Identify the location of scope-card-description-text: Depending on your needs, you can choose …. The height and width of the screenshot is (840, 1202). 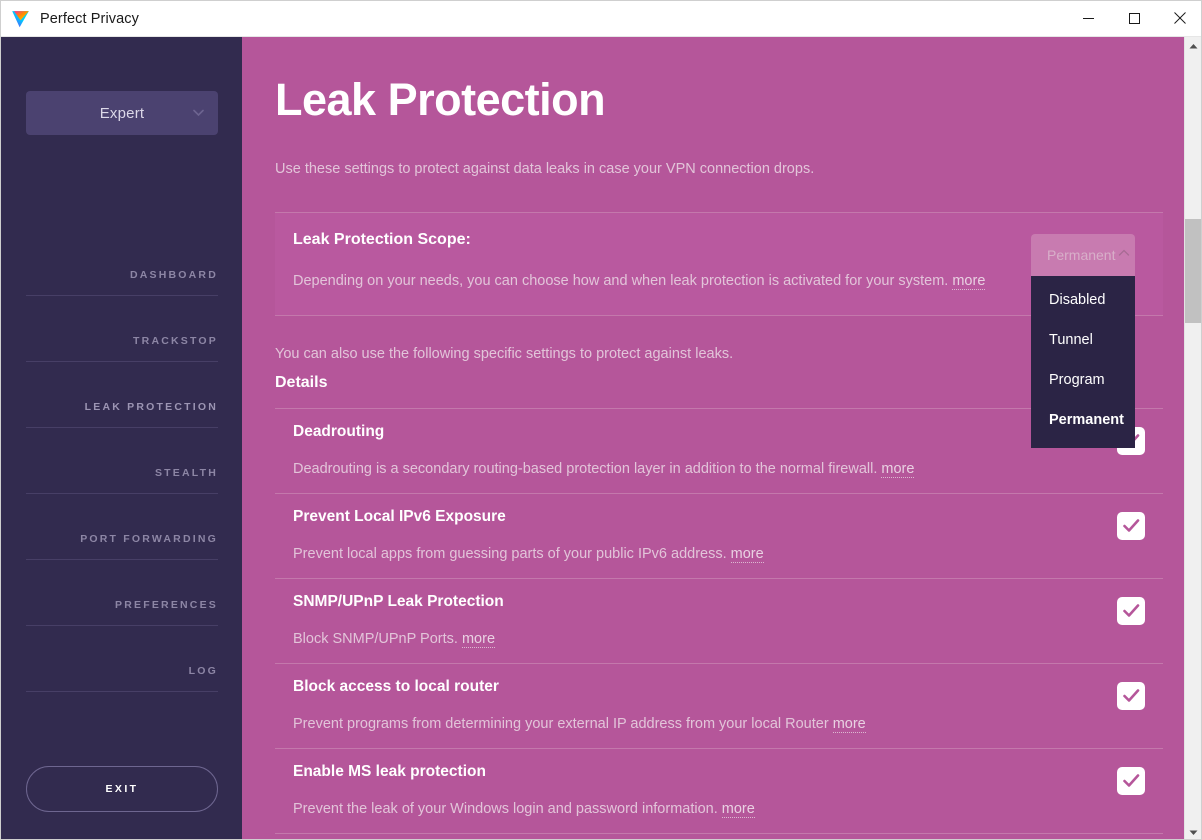
(621, 281).